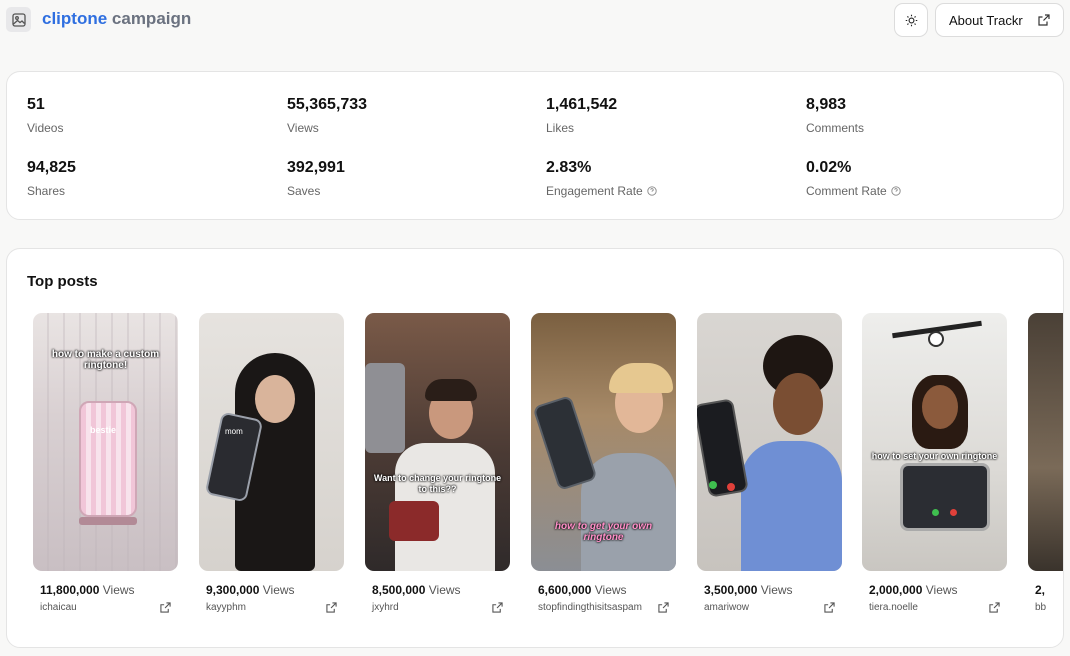  Describe the element at coordinates (594, 191) in the screenshot. I see `stat-label: Engagement Rate` at that location.